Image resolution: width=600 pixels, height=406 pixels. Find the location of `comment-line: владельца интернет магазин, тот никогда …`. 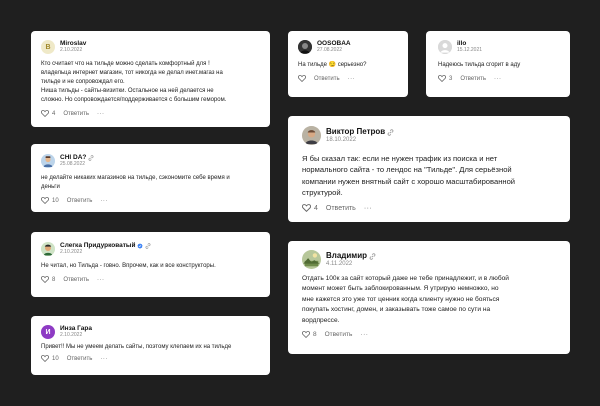

comment-line: владельца интернет магазин, тот никогда … is located at coordinates (132, 73).